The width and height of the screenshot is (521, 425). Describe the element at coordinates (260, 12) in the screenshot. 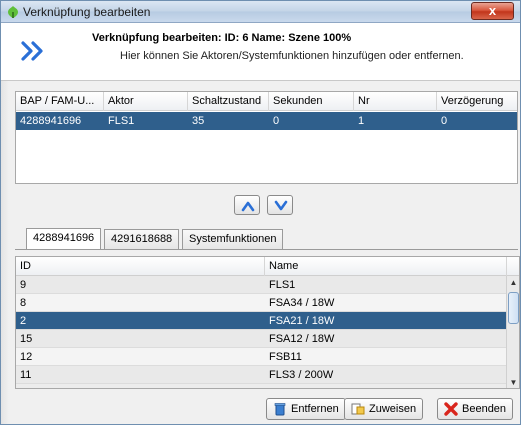

I see `title-bar: Verknüpfung bearbeiten x` at that location.